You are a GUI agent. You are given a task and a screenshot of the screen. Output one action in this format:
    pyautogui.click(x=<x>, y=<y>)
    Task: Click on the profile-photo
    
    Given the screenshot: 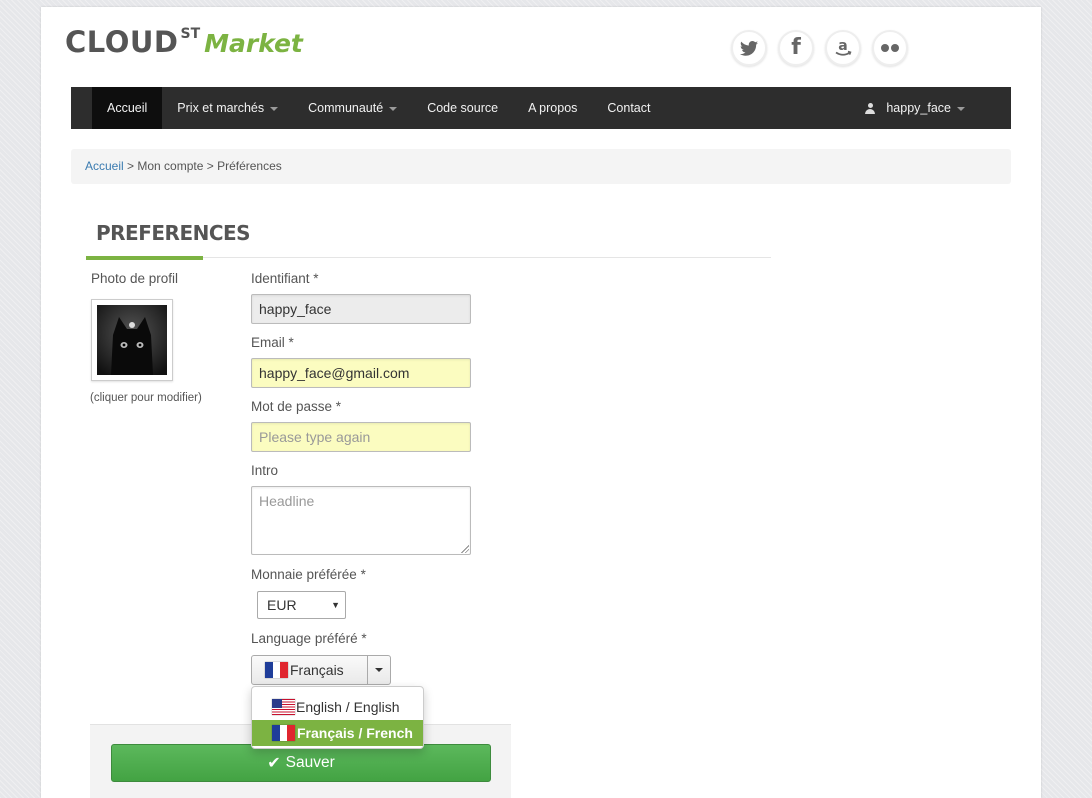 What is the action you would take?
    pyautogui.click(x=132, y=340)
    